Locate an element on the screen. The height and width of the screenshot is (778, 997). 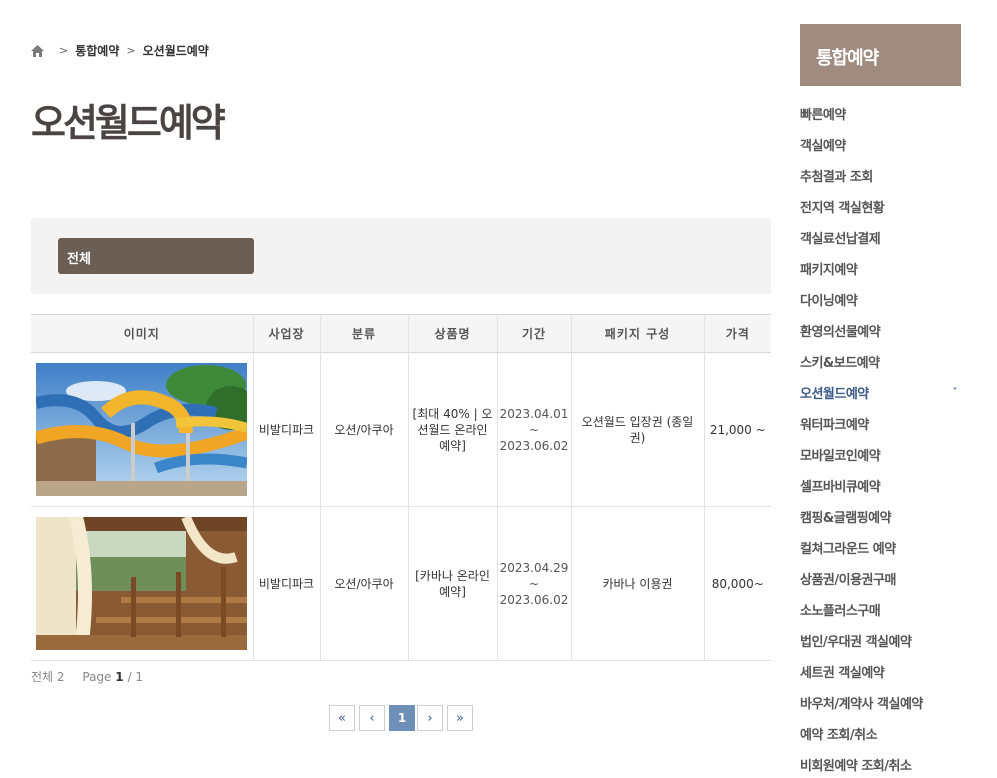
price-cell: 21,000 ~ is located at coordinates (737, 429).